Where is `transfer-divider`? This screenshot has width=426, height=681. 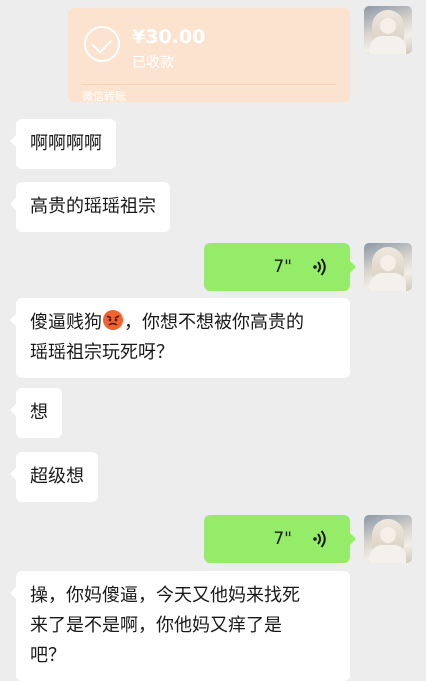
transfer-divider is located at coordinates (209, 84).